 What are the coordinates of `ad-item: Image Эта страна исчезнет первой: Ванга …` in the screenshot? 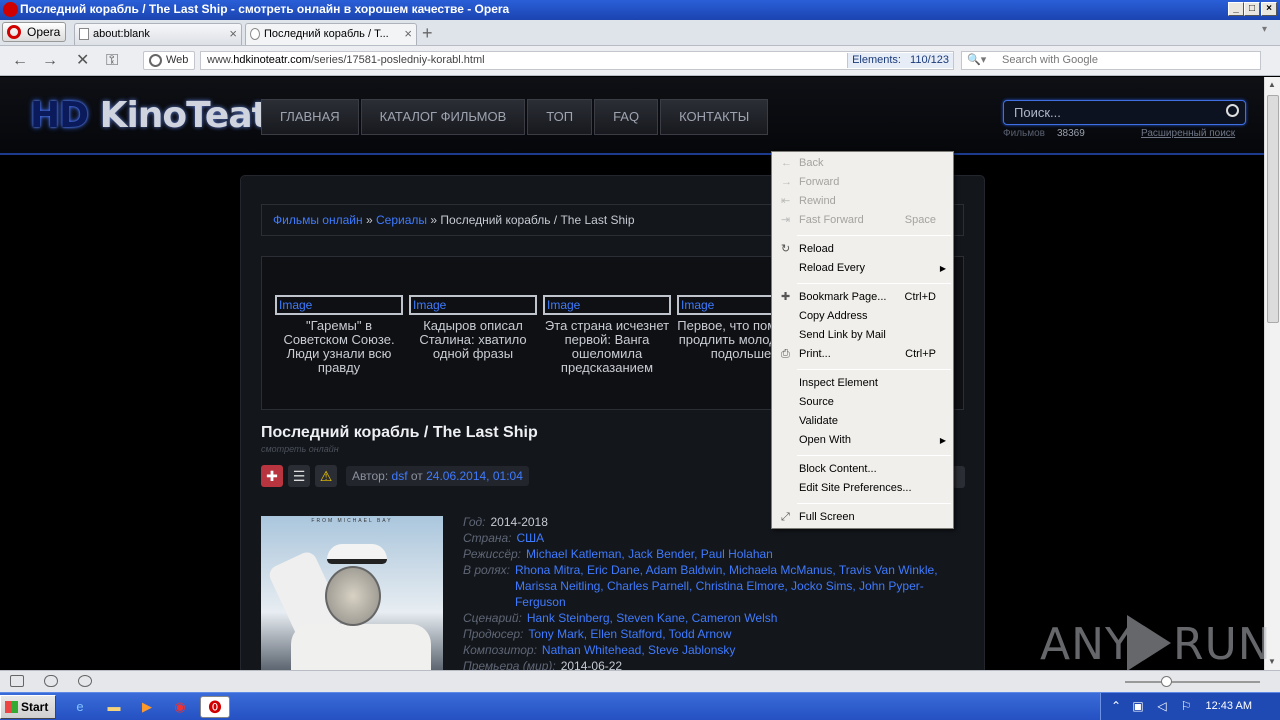 It's located at (607, 335).